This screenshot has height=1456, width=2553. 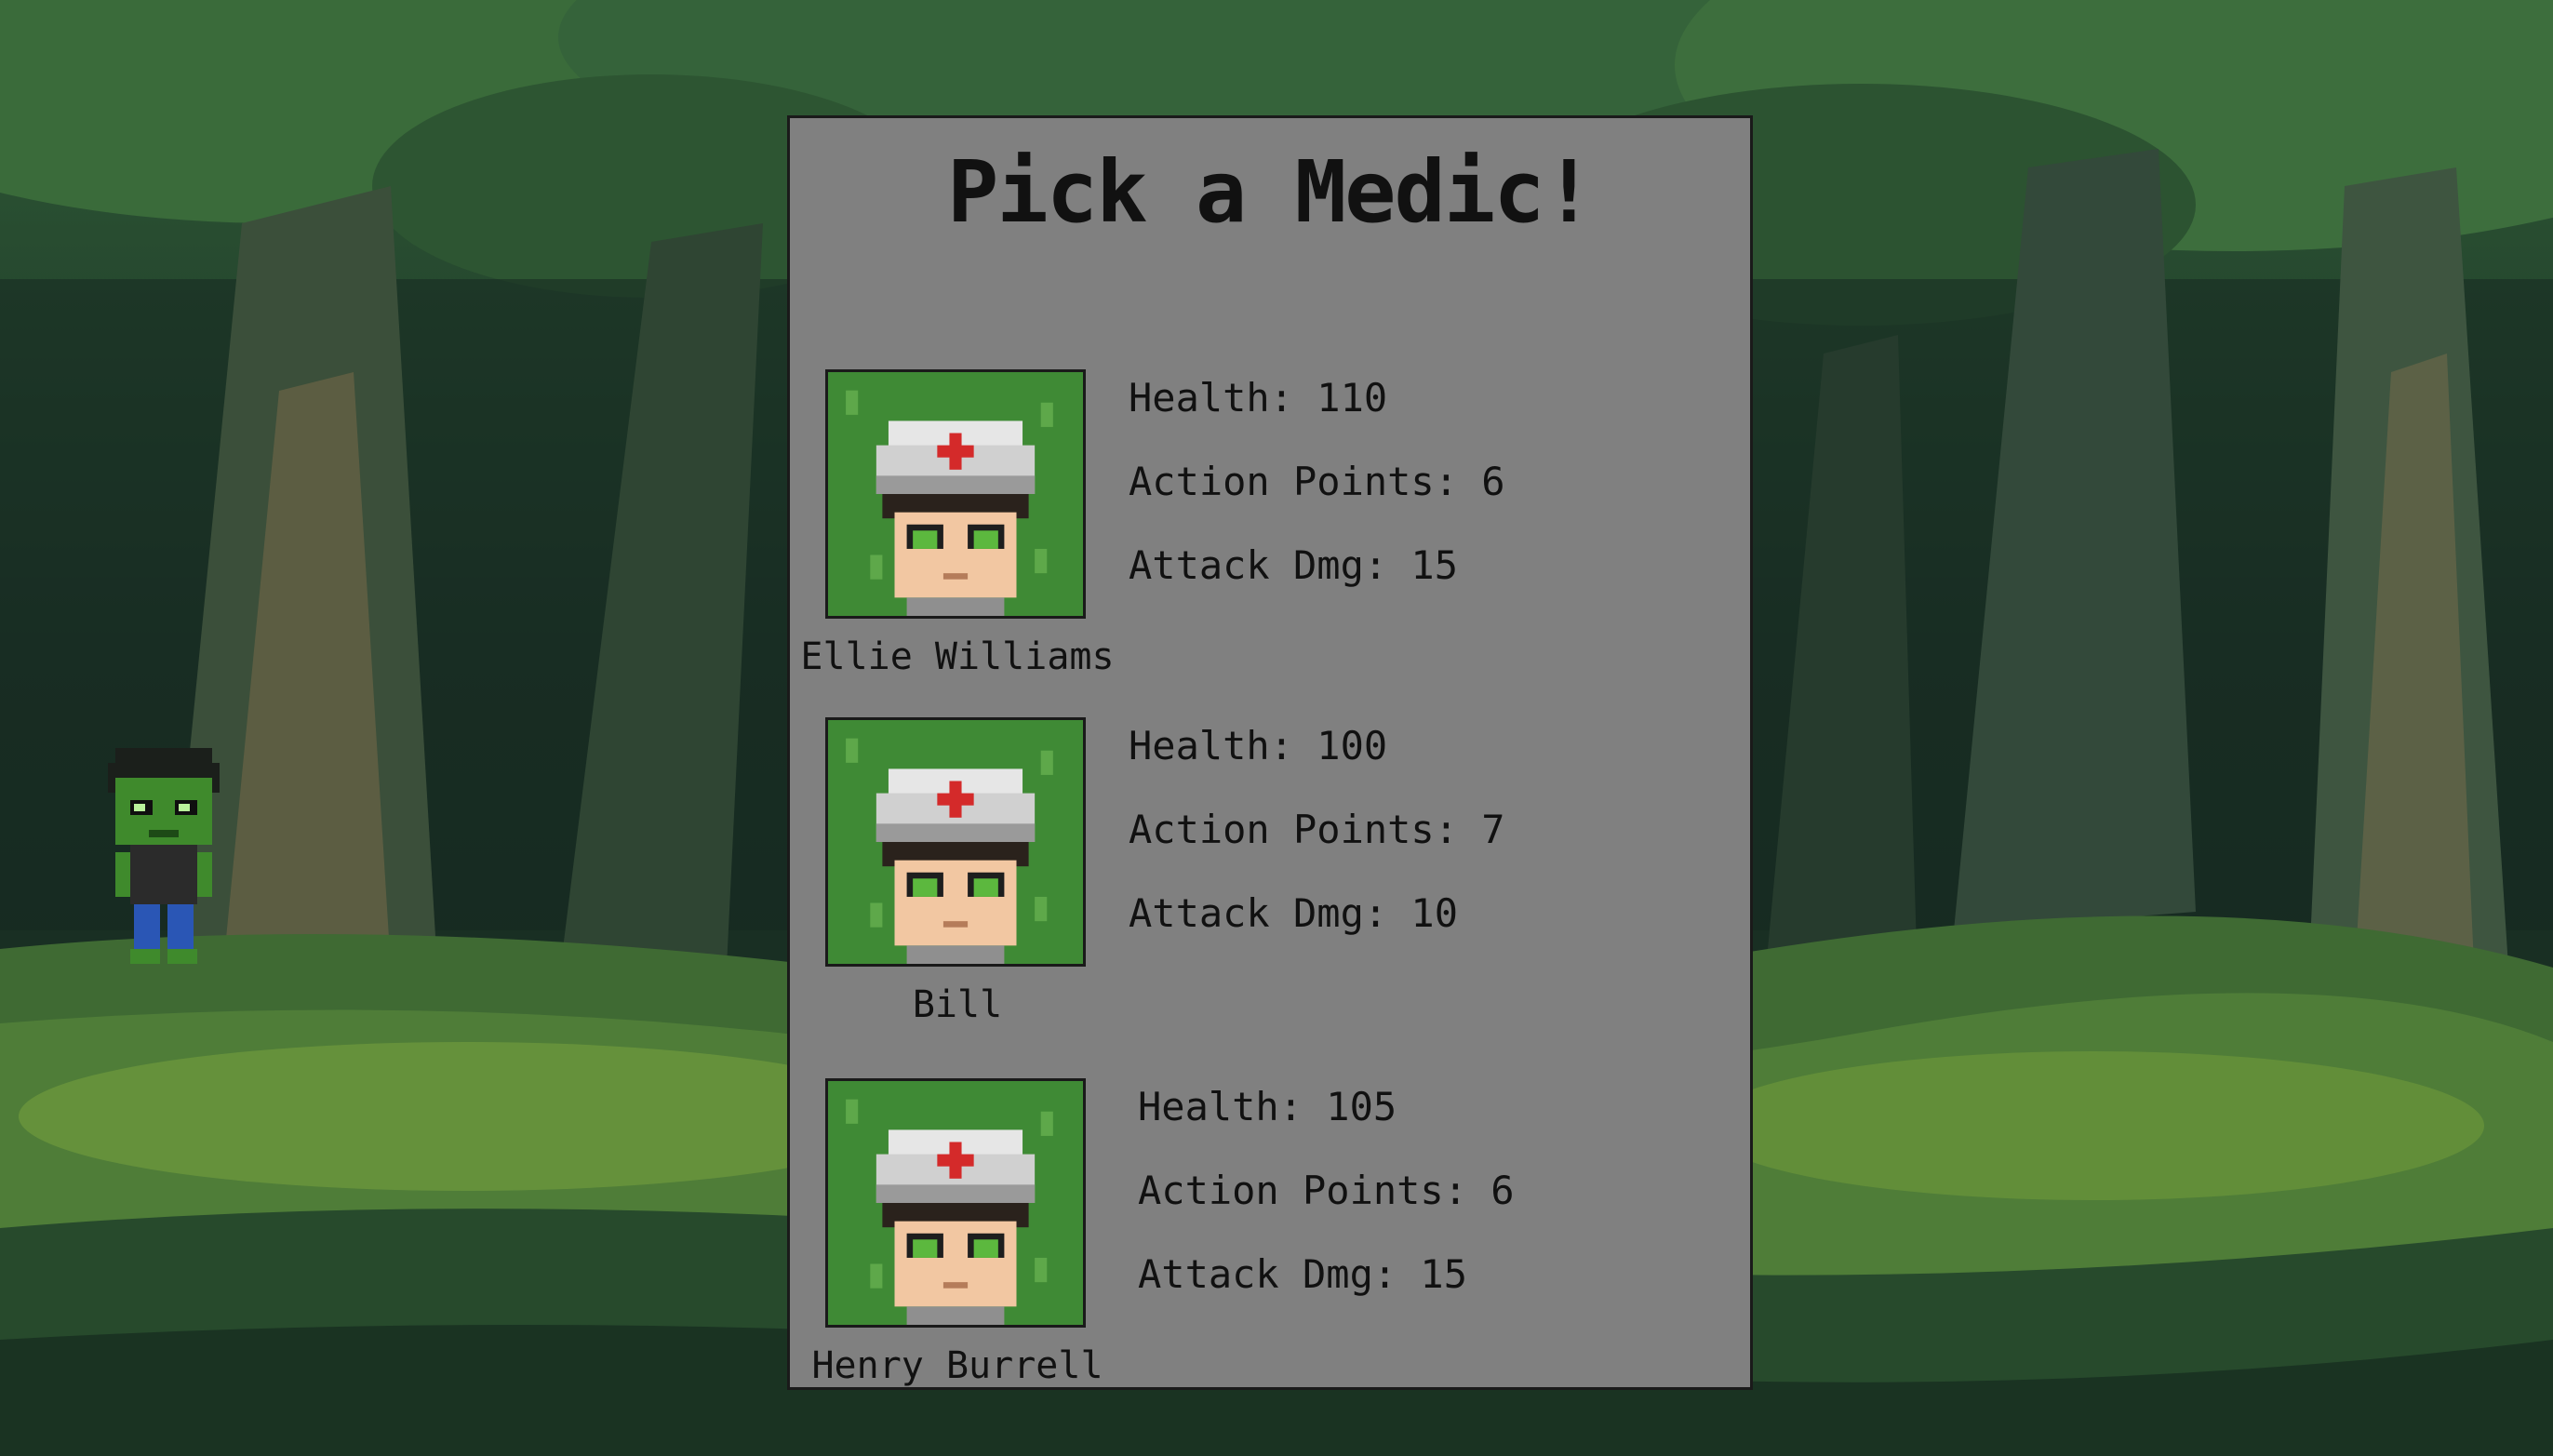 What do you see at coordinates (1294, 913) in the screenshot?
I see `stat-attack-dmg: Attack Dmg: 10` at bounding box center [1294, 913].